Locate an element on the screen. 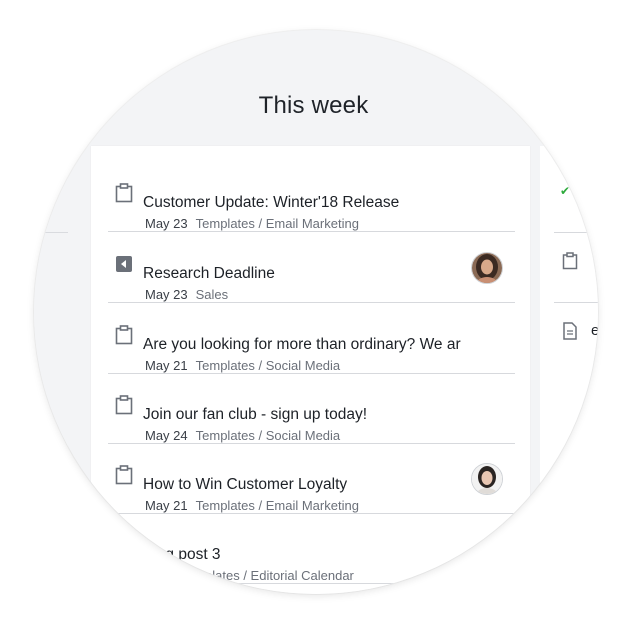 The width and height of the screenshot is (627, 627). left-column is located at coordinates (51, 370).